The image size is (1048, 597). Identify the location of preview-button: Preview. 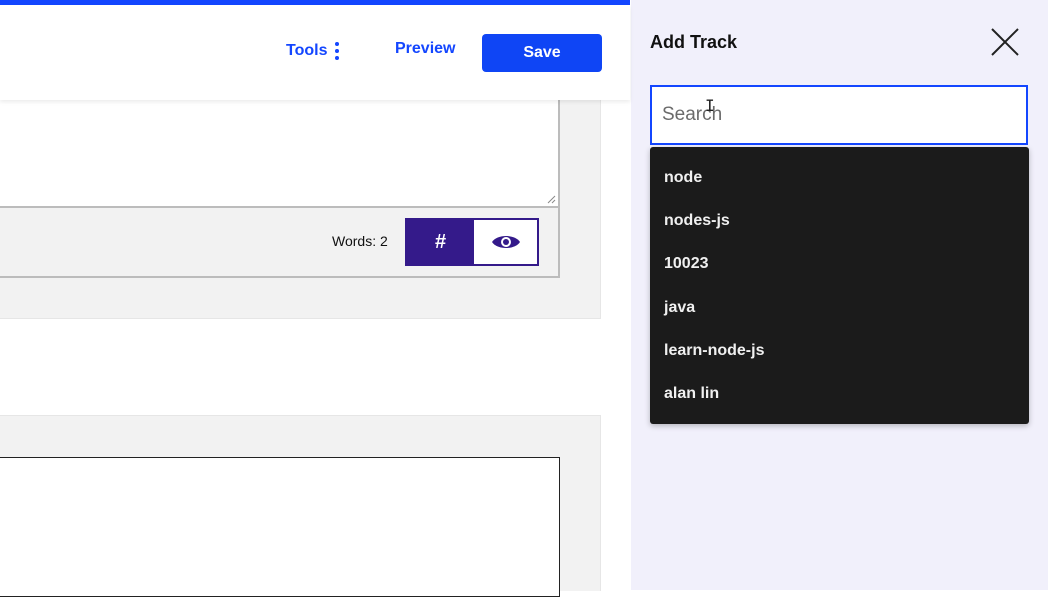
(425, 49).